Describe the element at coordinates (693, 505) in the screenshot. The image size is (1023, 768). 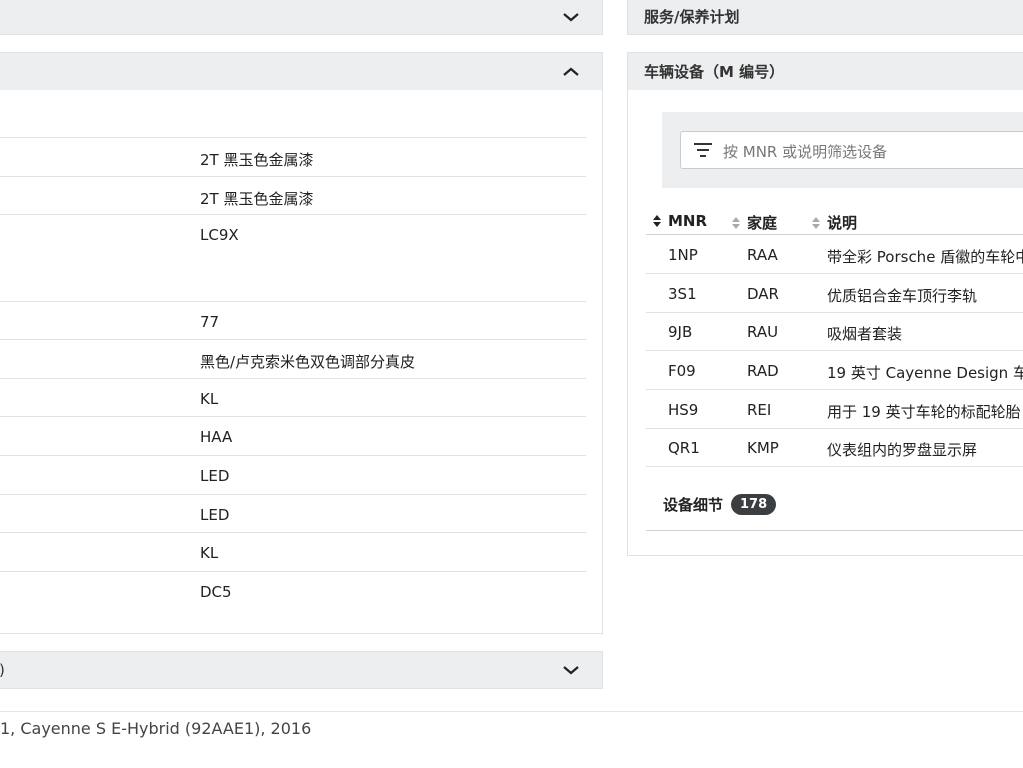
I see `details-label: 设备细节` at that location.